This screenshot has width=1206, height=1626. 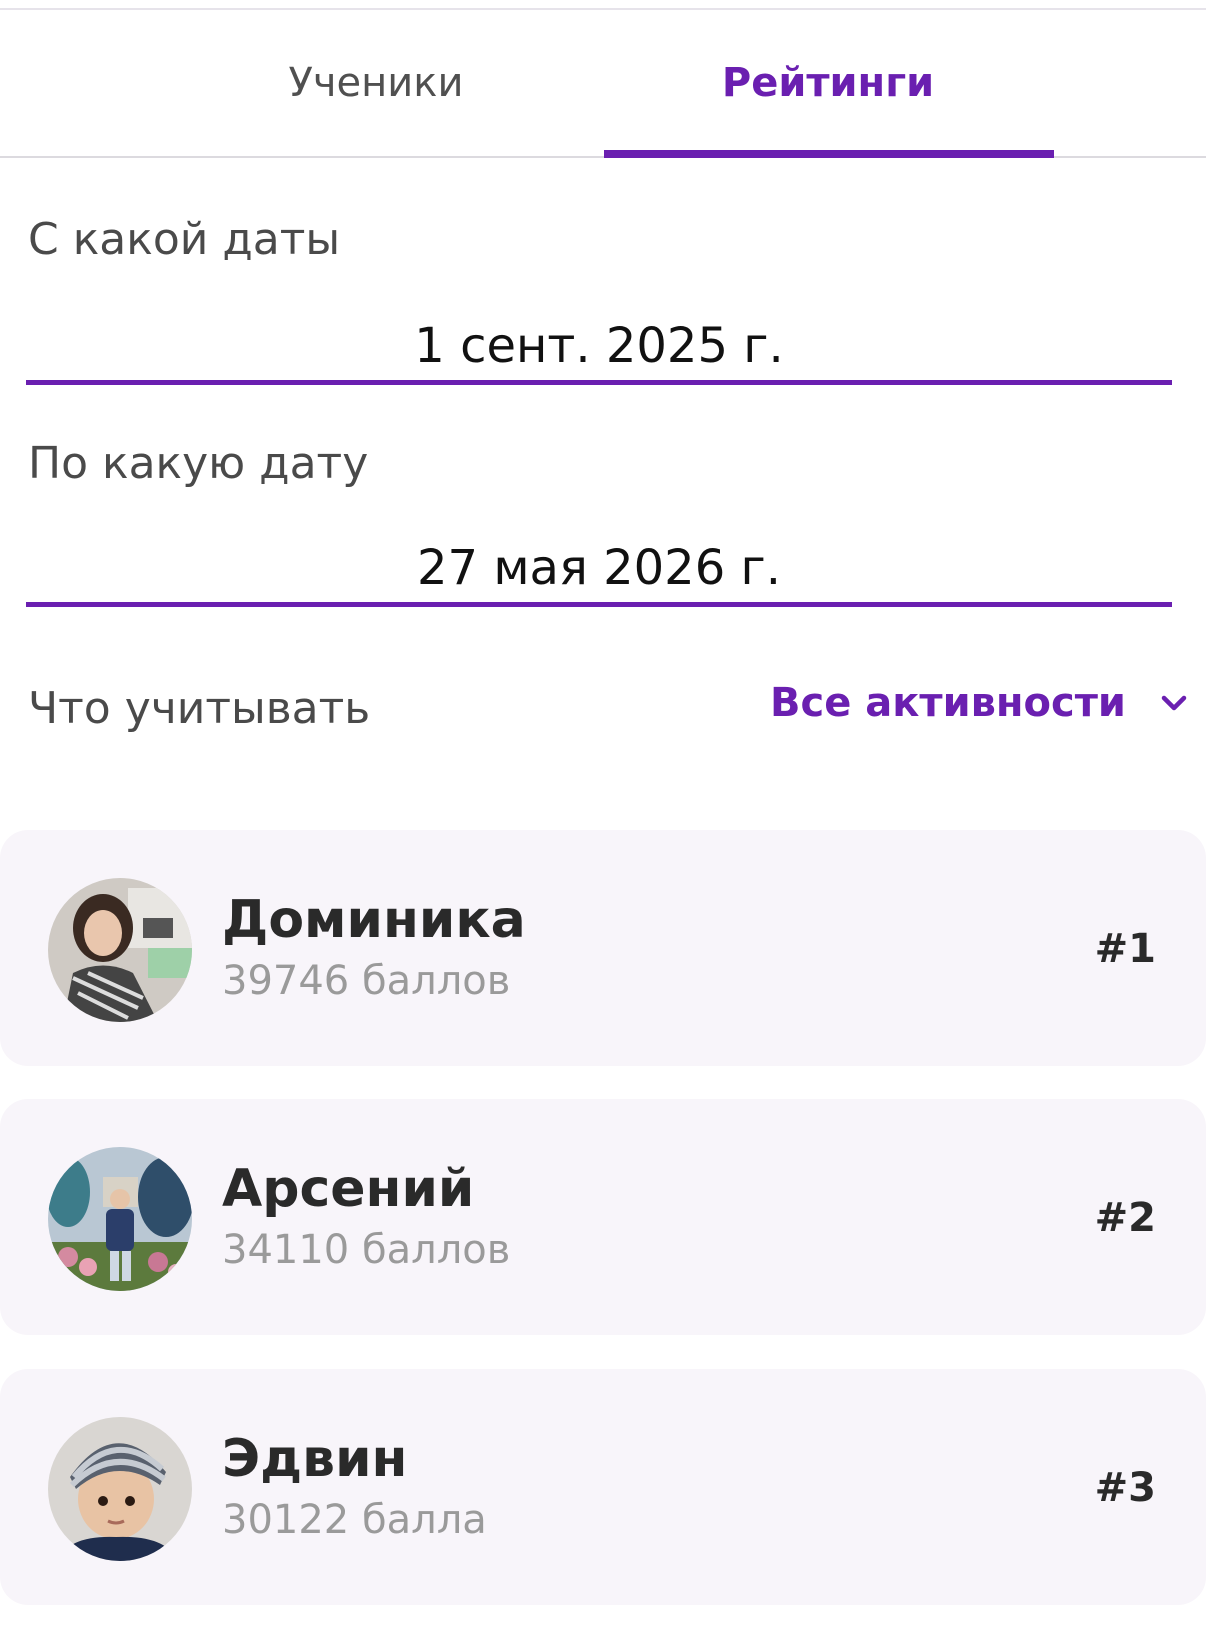 What do you see at coordinates (1125, 1218) in the screenshot?
I see `student-rank: #2` at bounding box center [1125, 1218].